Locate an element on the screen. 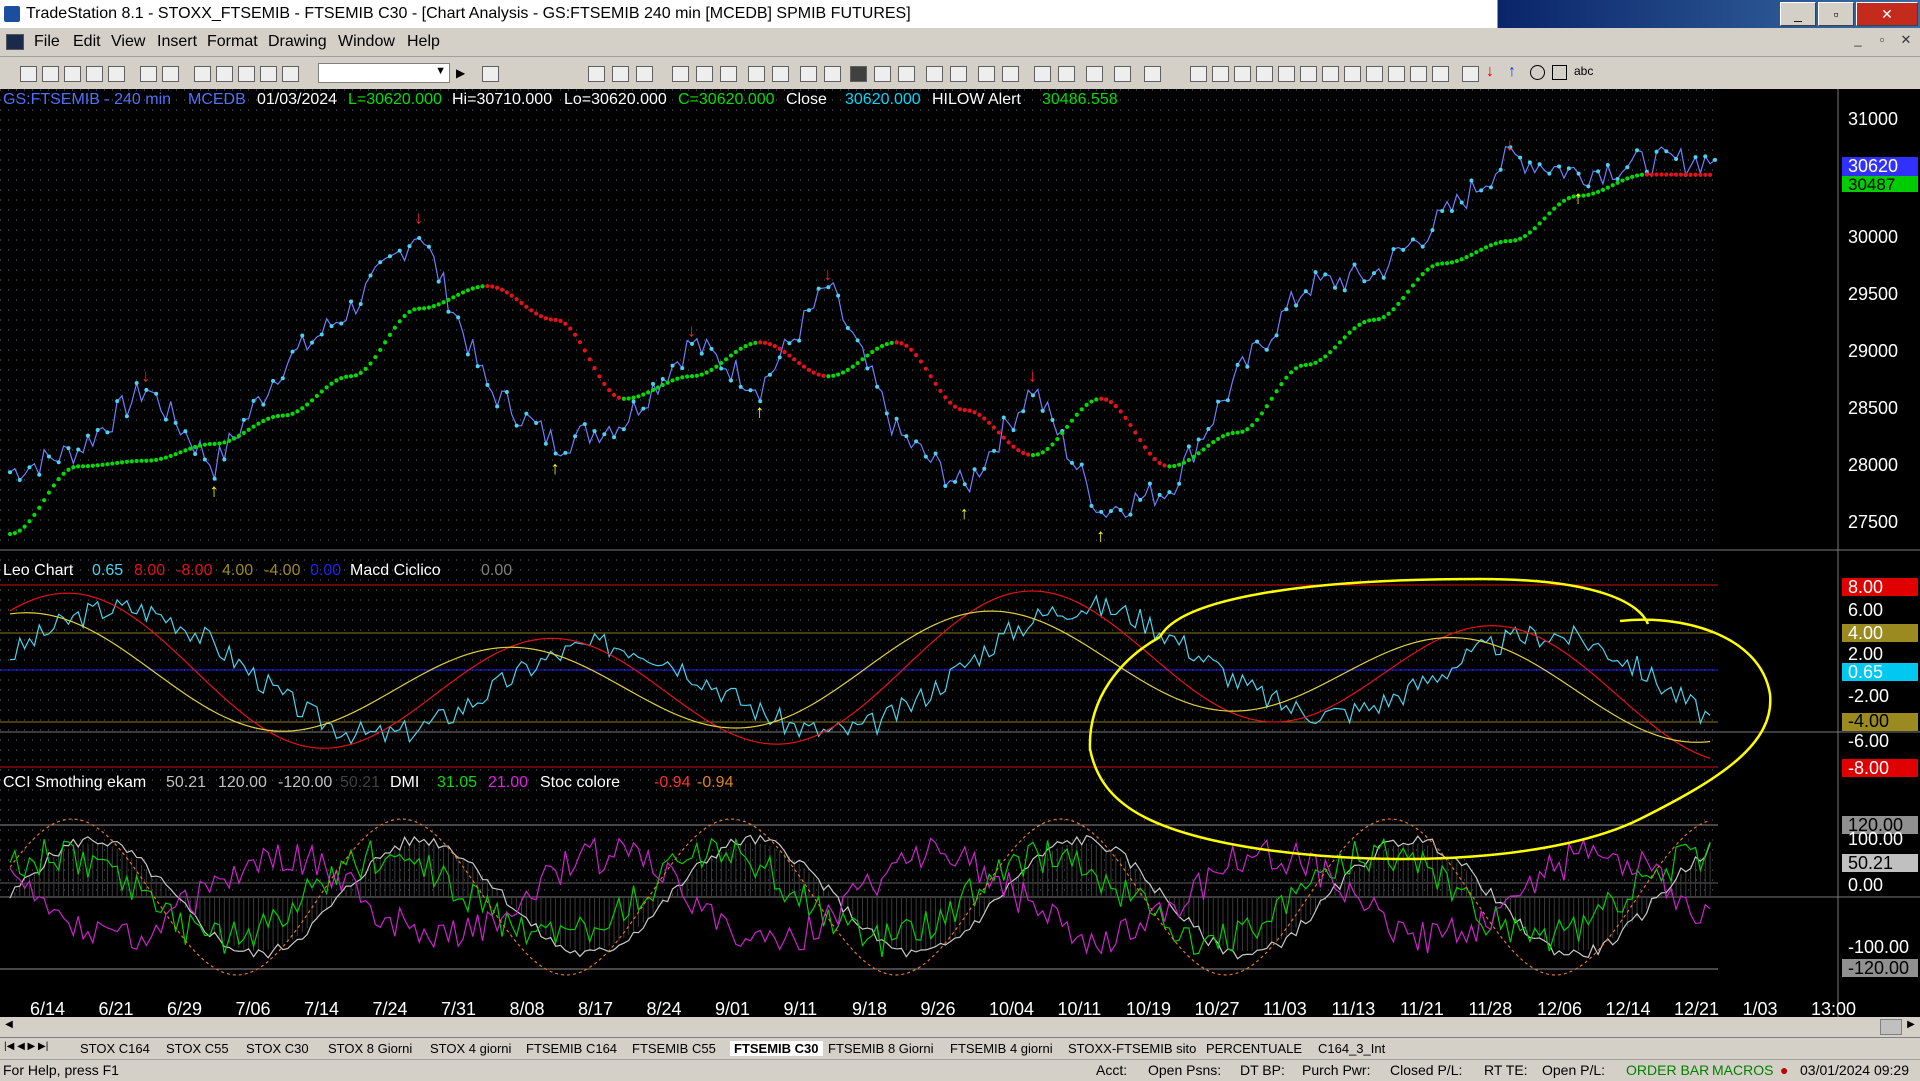 This screenshot has height=1081, width=1920. tab-stox-8-giorni: STOX 8 Giorni is located at coordinates (370, 1048).